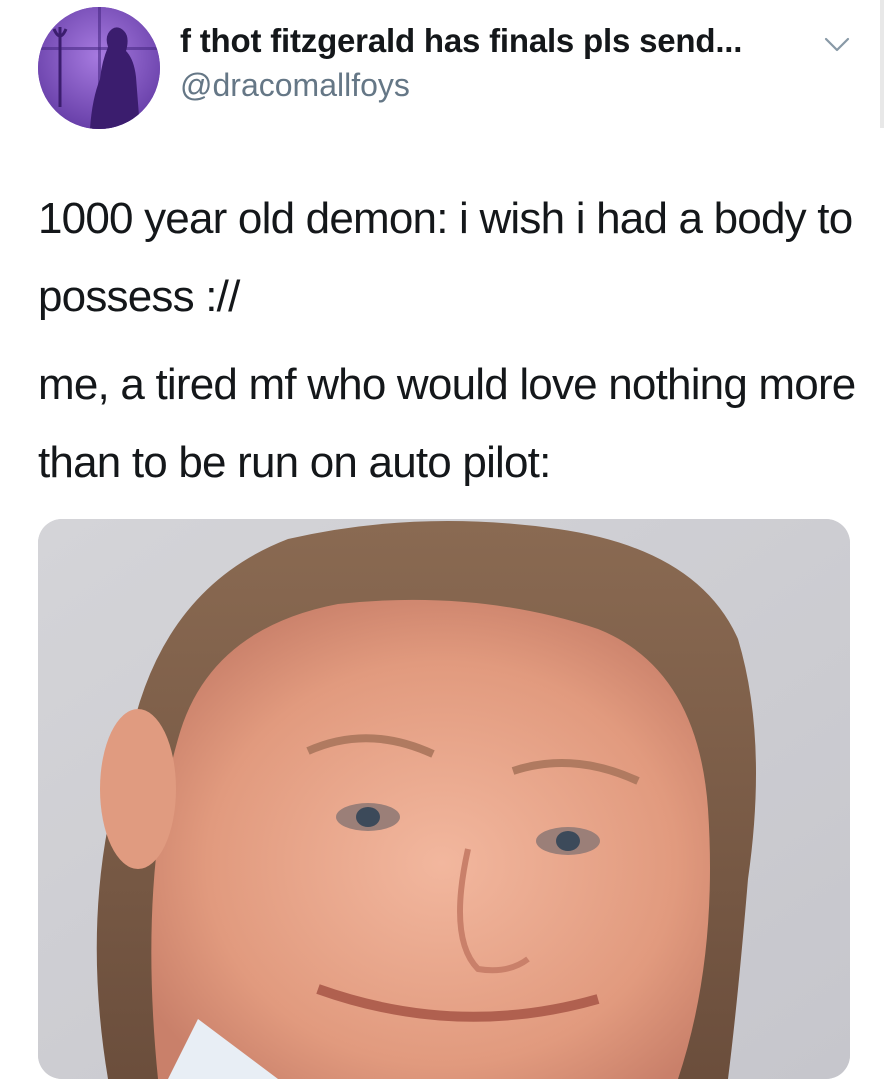 Image resolution: width=888 pixels, height=1079 pixels. What do you see at coordinates (837, 44) in the screenshot?
I see `chevron-down-icon` at bounding box center [837, 44].